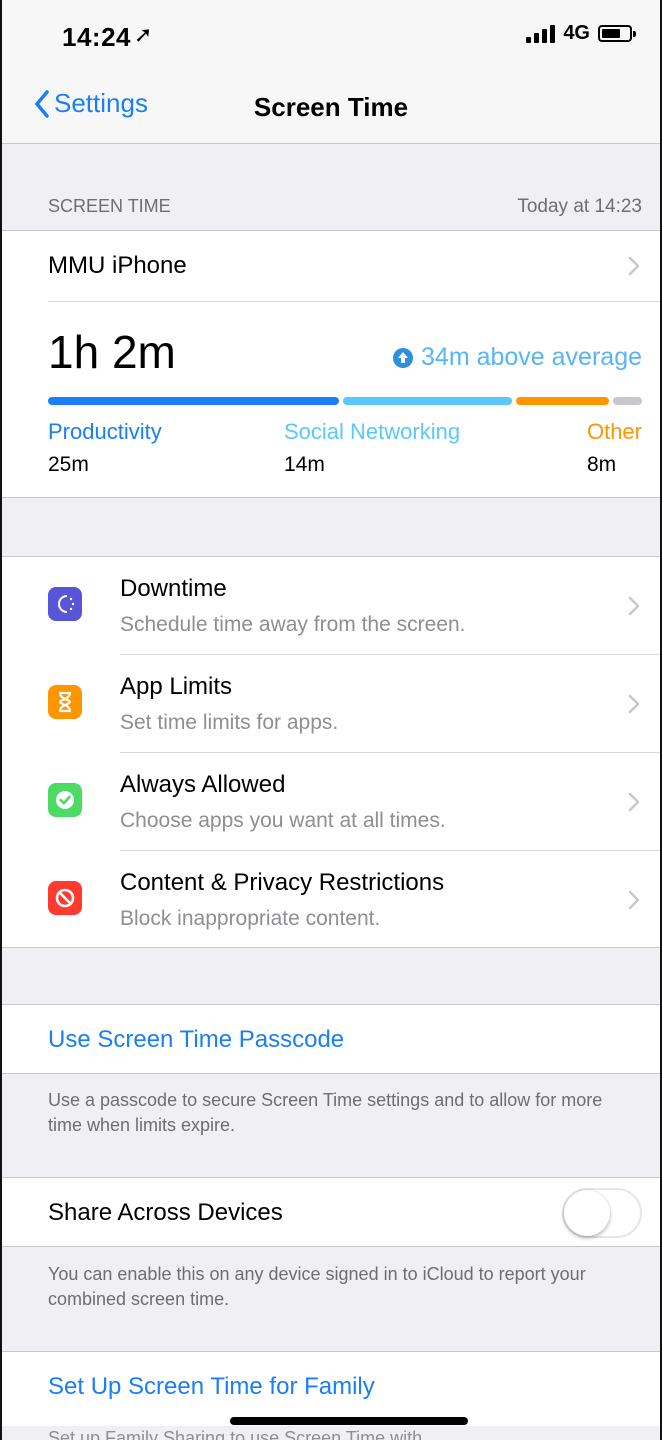 The image size is (662, 1440). I want to click on updated-timestamp: Today at 14:23, so click(579, 206).